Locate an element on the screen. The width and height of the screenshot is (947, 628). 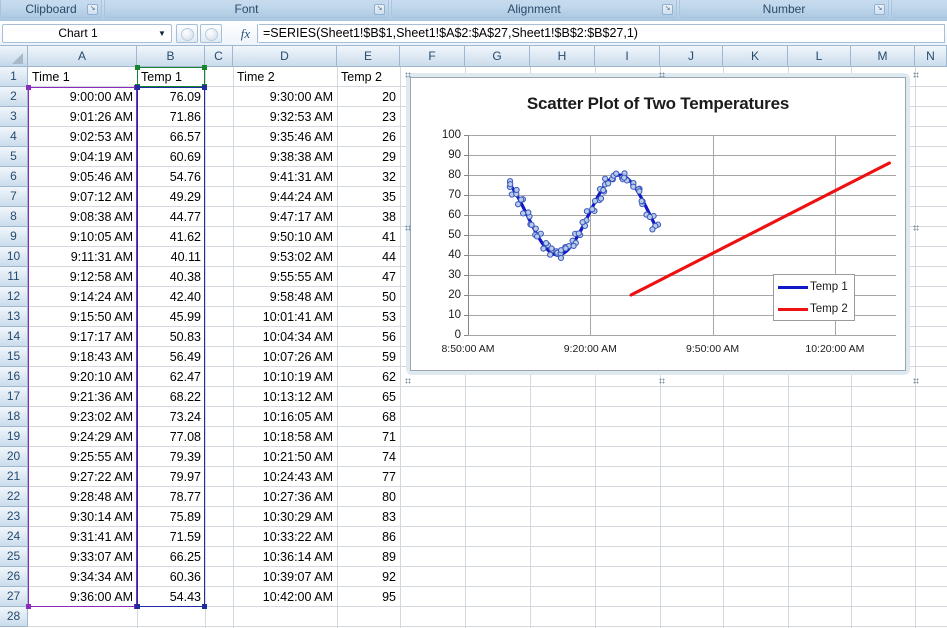
cell-e5: 29 is located at coordinates (368, 157).